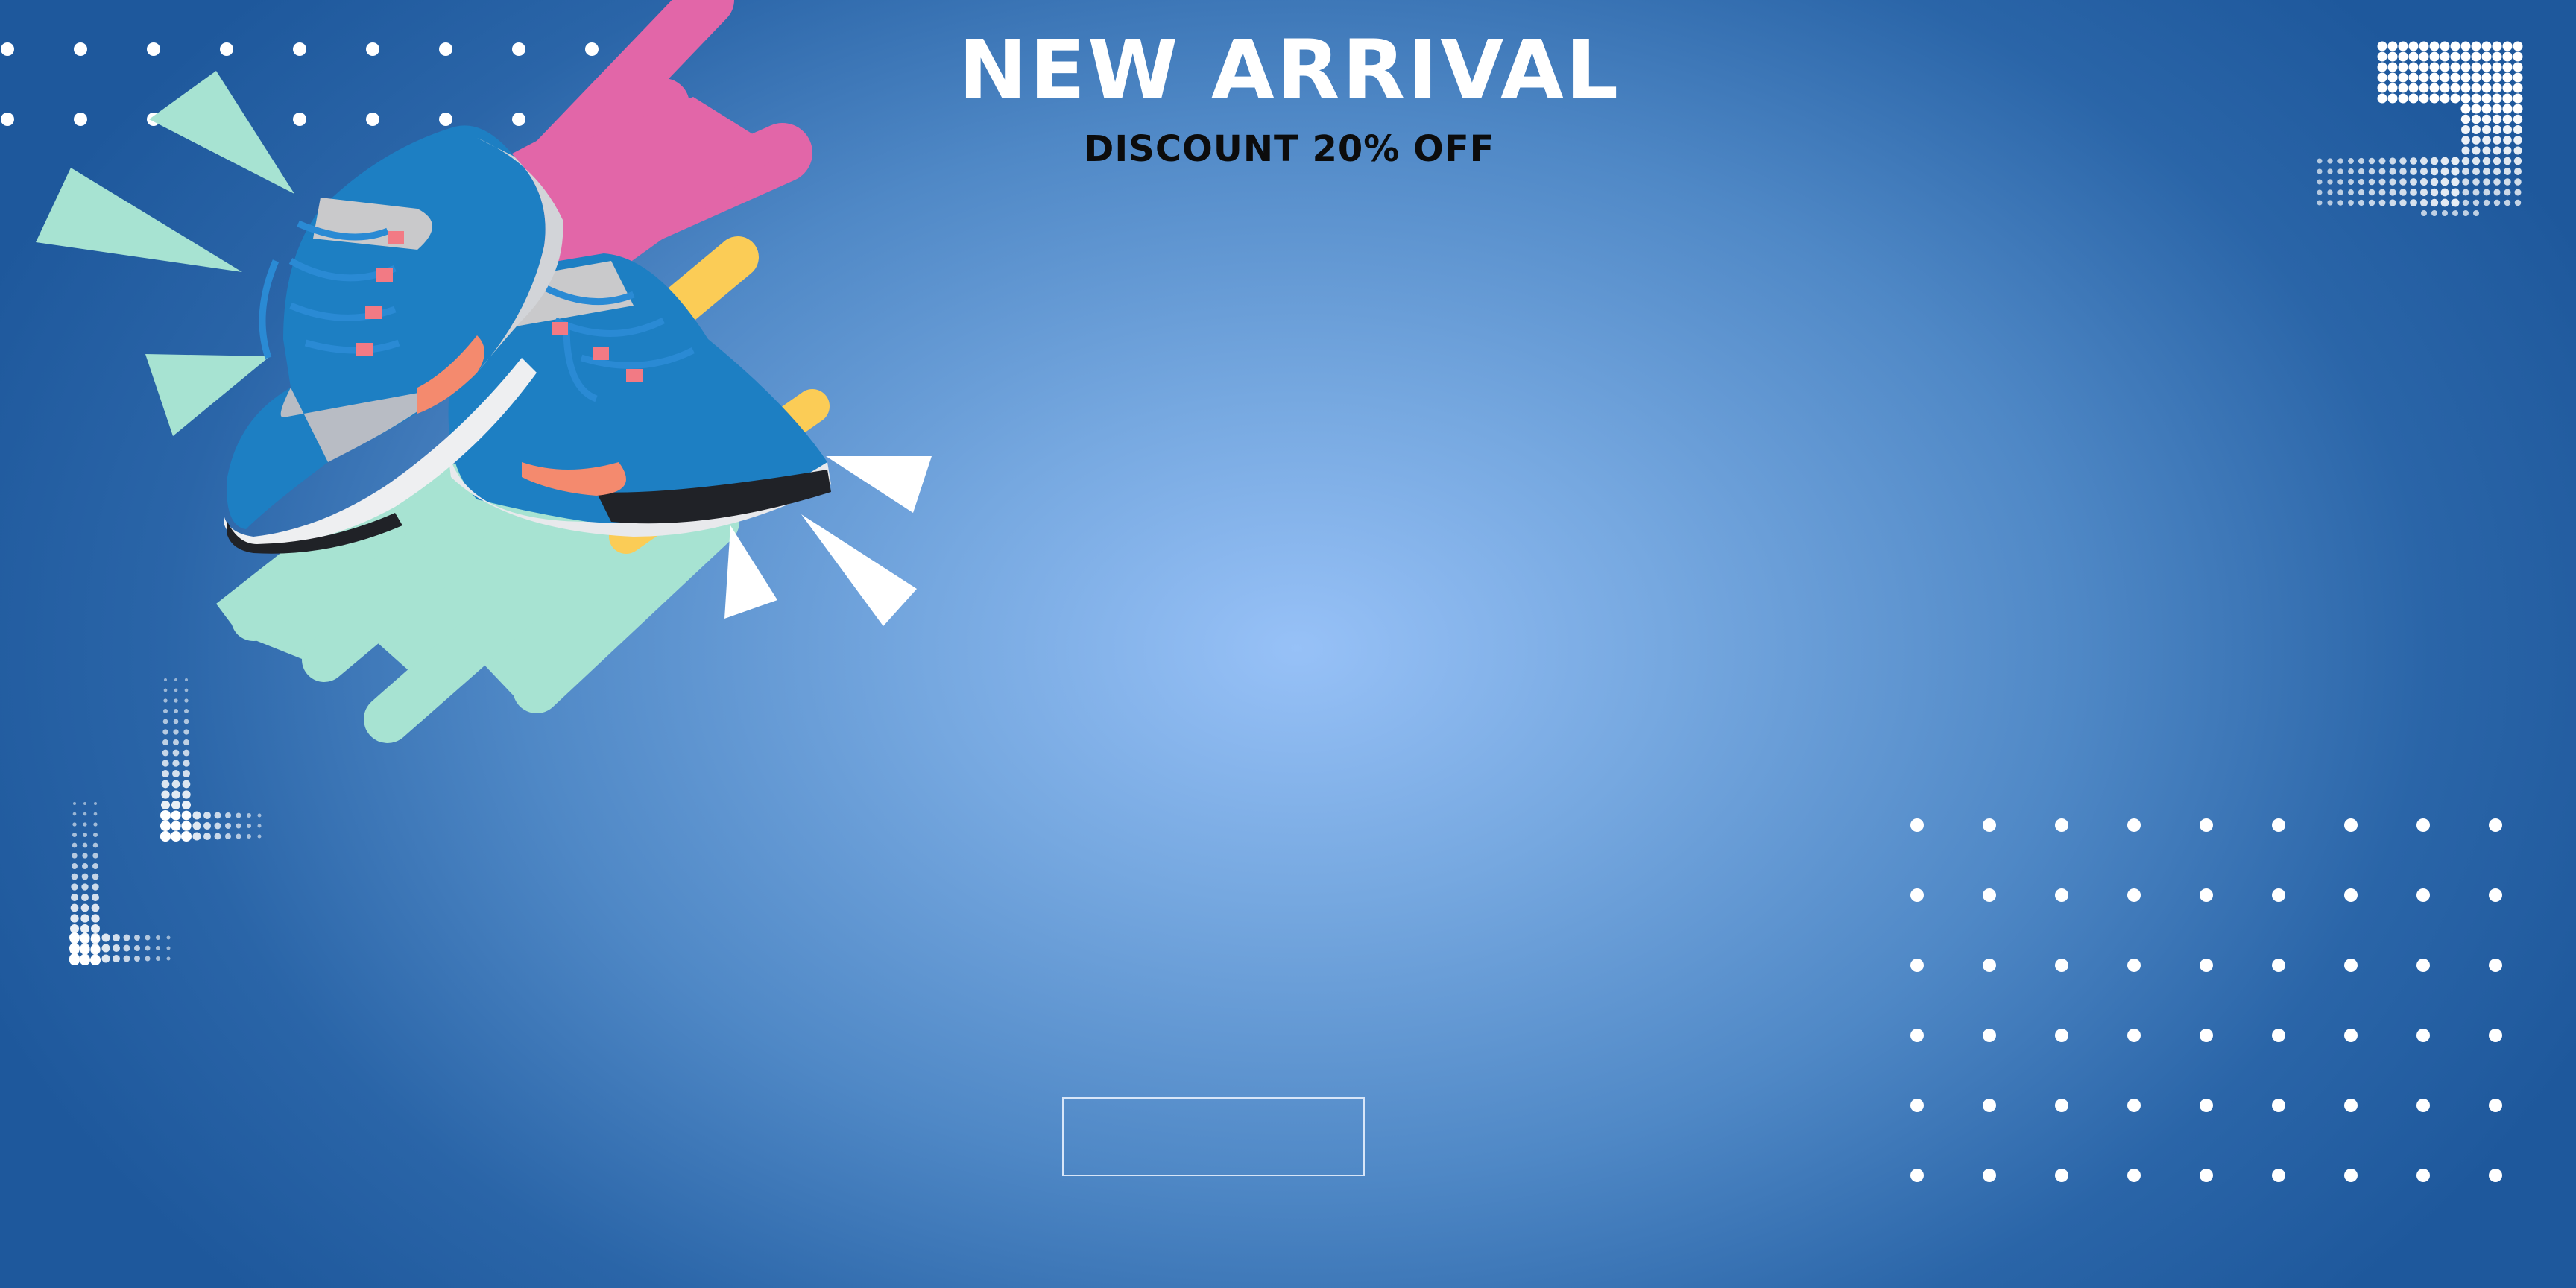  What do you see at coordinates (165, 253) in the screenshot?
I see `mint-triangles` at bounding box center [165, 253].